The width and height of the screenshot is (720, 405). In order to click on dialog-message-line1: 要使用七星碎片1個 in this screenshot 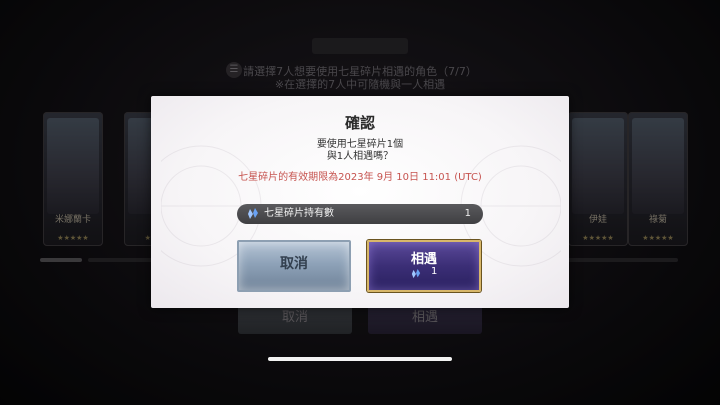, I will do `click(360, 144)`.